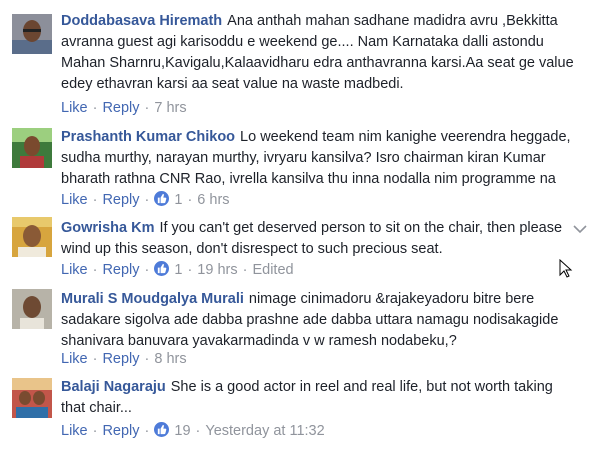 Image resolution: width=600 pixels, height=450 pixels. Describe the element at coordinates (107, 228) in the screenshot. I see `comment-author: Gowrisha Km` at that location.